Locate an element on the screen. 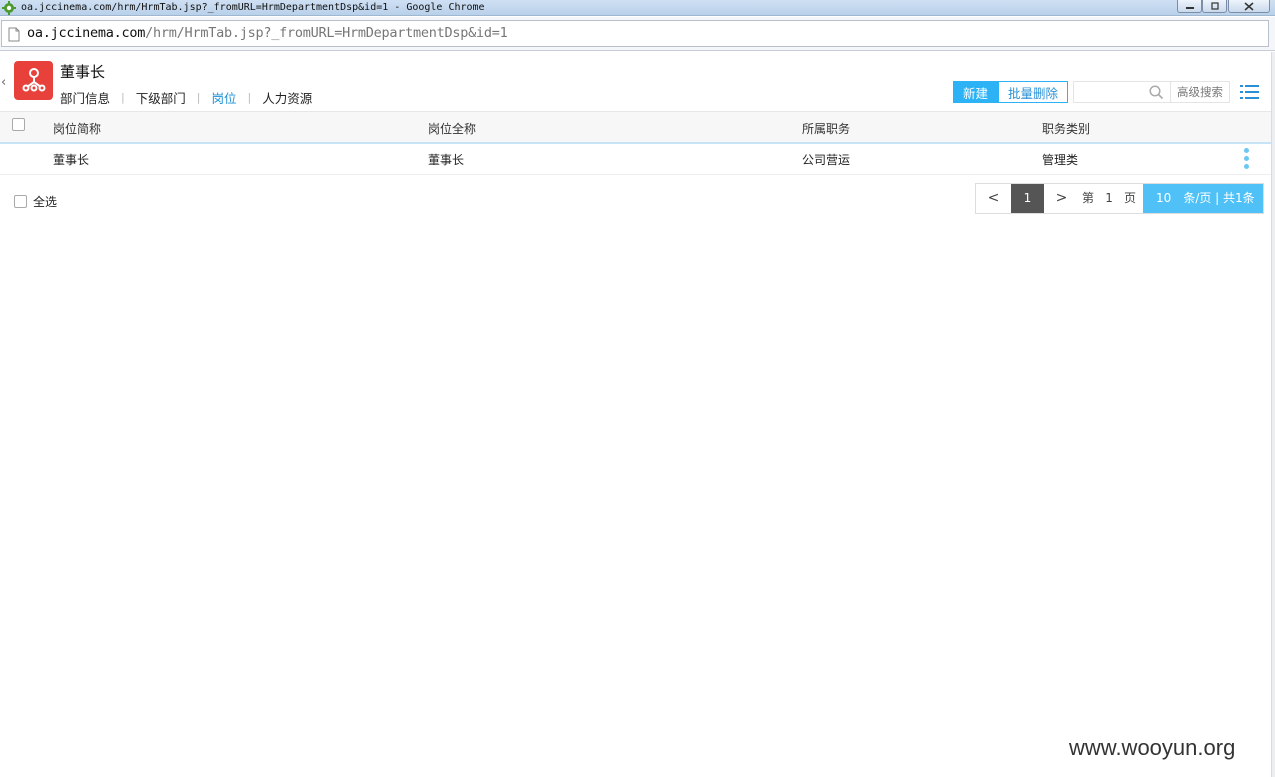 The image size is (1275, 777). page-size-value: 10 is located at coordinates (1164, 198).